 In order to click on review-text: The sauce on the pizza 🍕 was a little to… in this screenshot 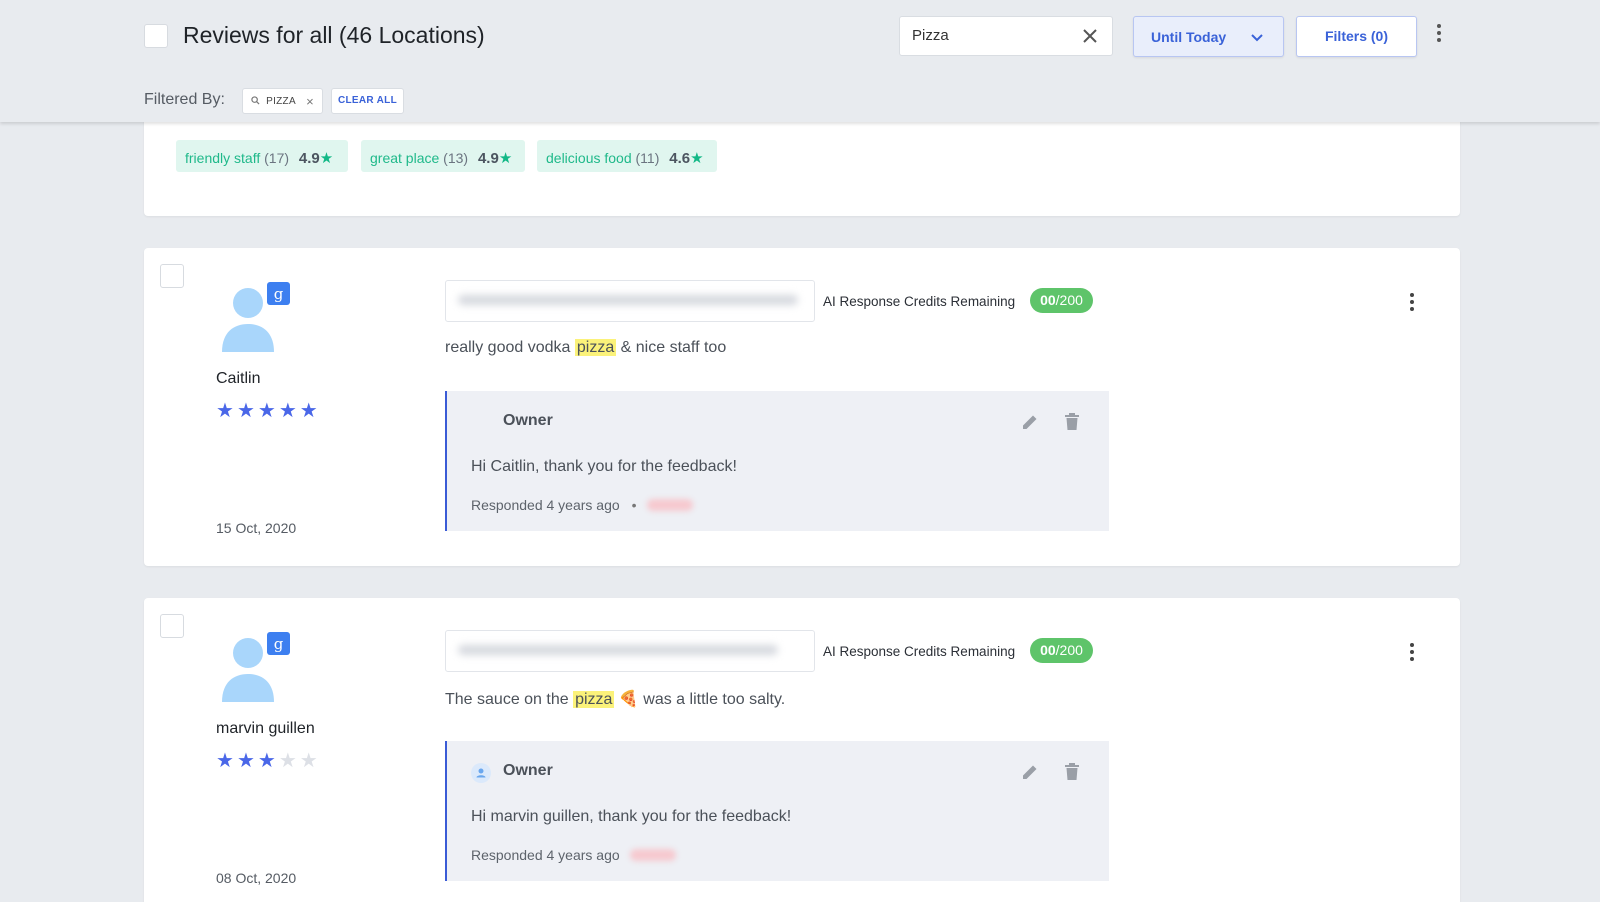, I will do `click(615, 699)`.